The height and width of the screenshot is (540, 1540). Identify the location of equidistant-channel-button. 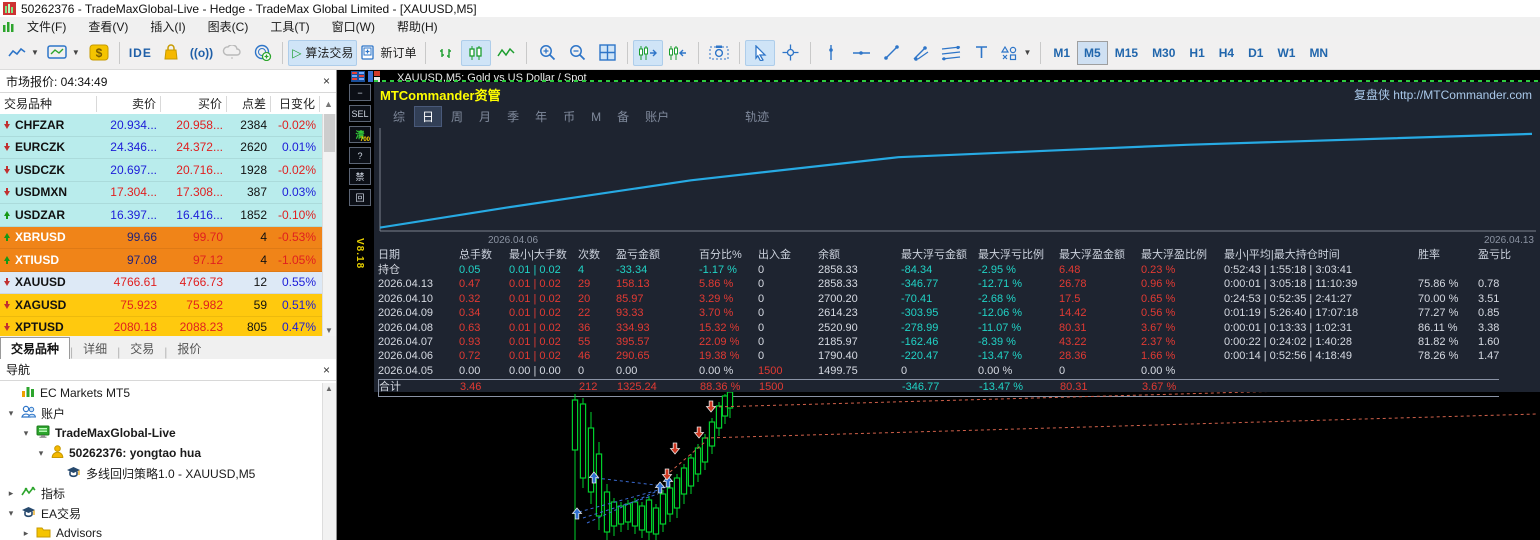
(951, 53).